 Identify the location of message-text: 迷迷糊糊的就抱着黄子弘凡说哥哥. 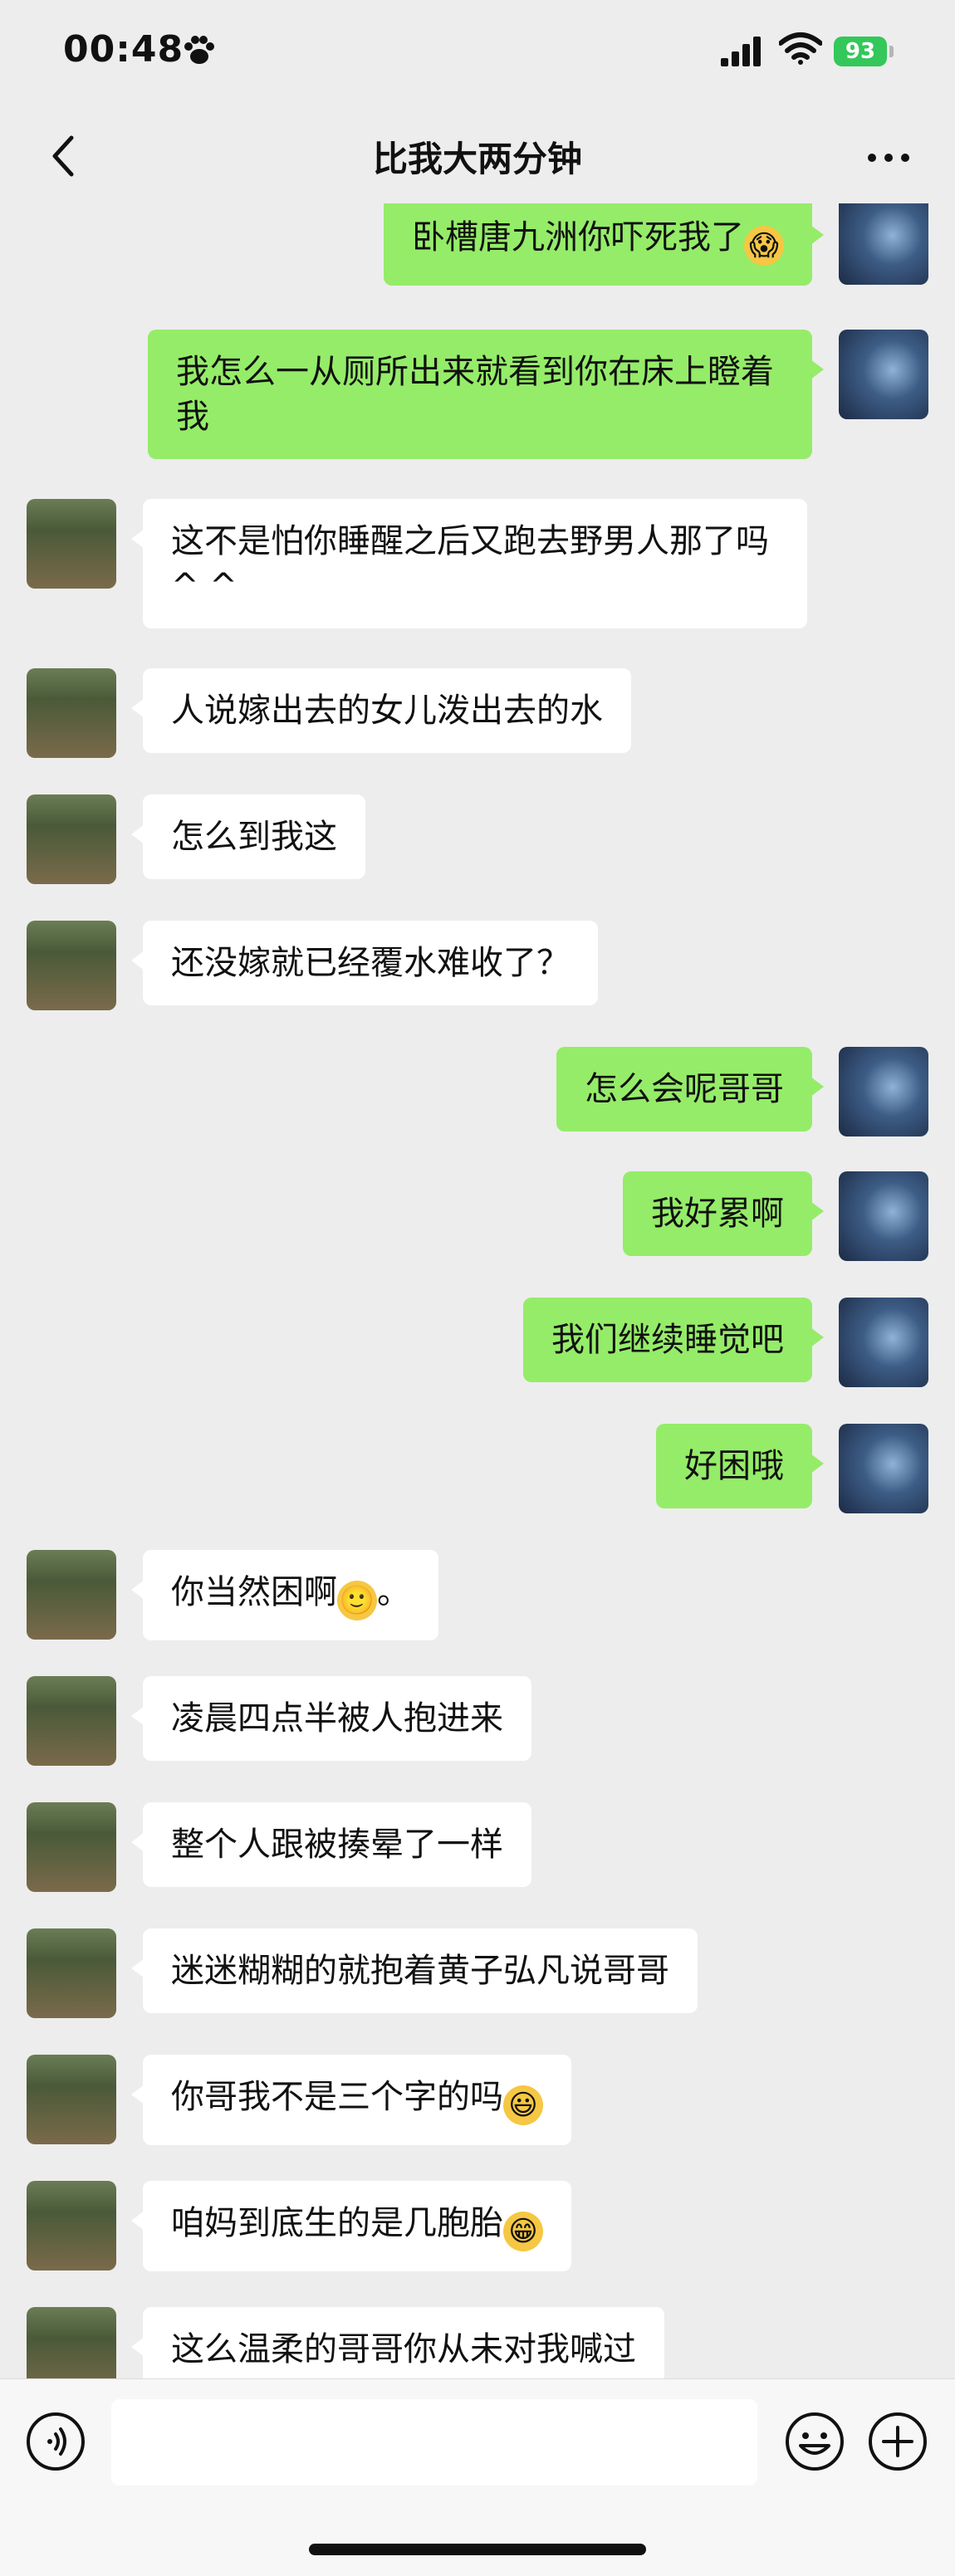
(420, 1971).